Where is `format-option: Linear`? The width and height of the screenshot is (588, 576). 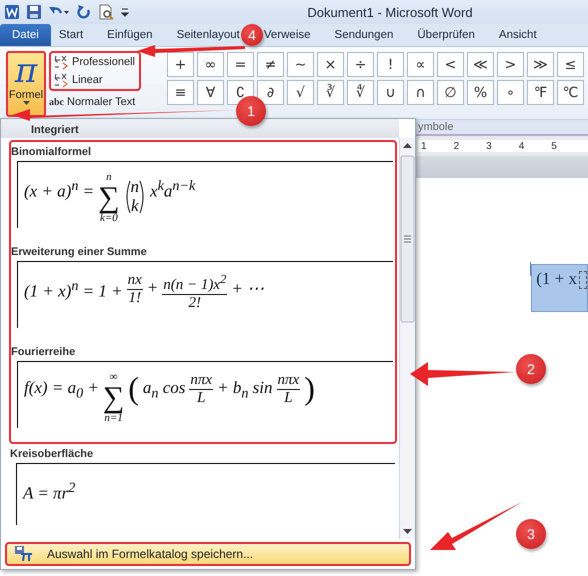 format-option: Linear is located at coordinates (94, 80).